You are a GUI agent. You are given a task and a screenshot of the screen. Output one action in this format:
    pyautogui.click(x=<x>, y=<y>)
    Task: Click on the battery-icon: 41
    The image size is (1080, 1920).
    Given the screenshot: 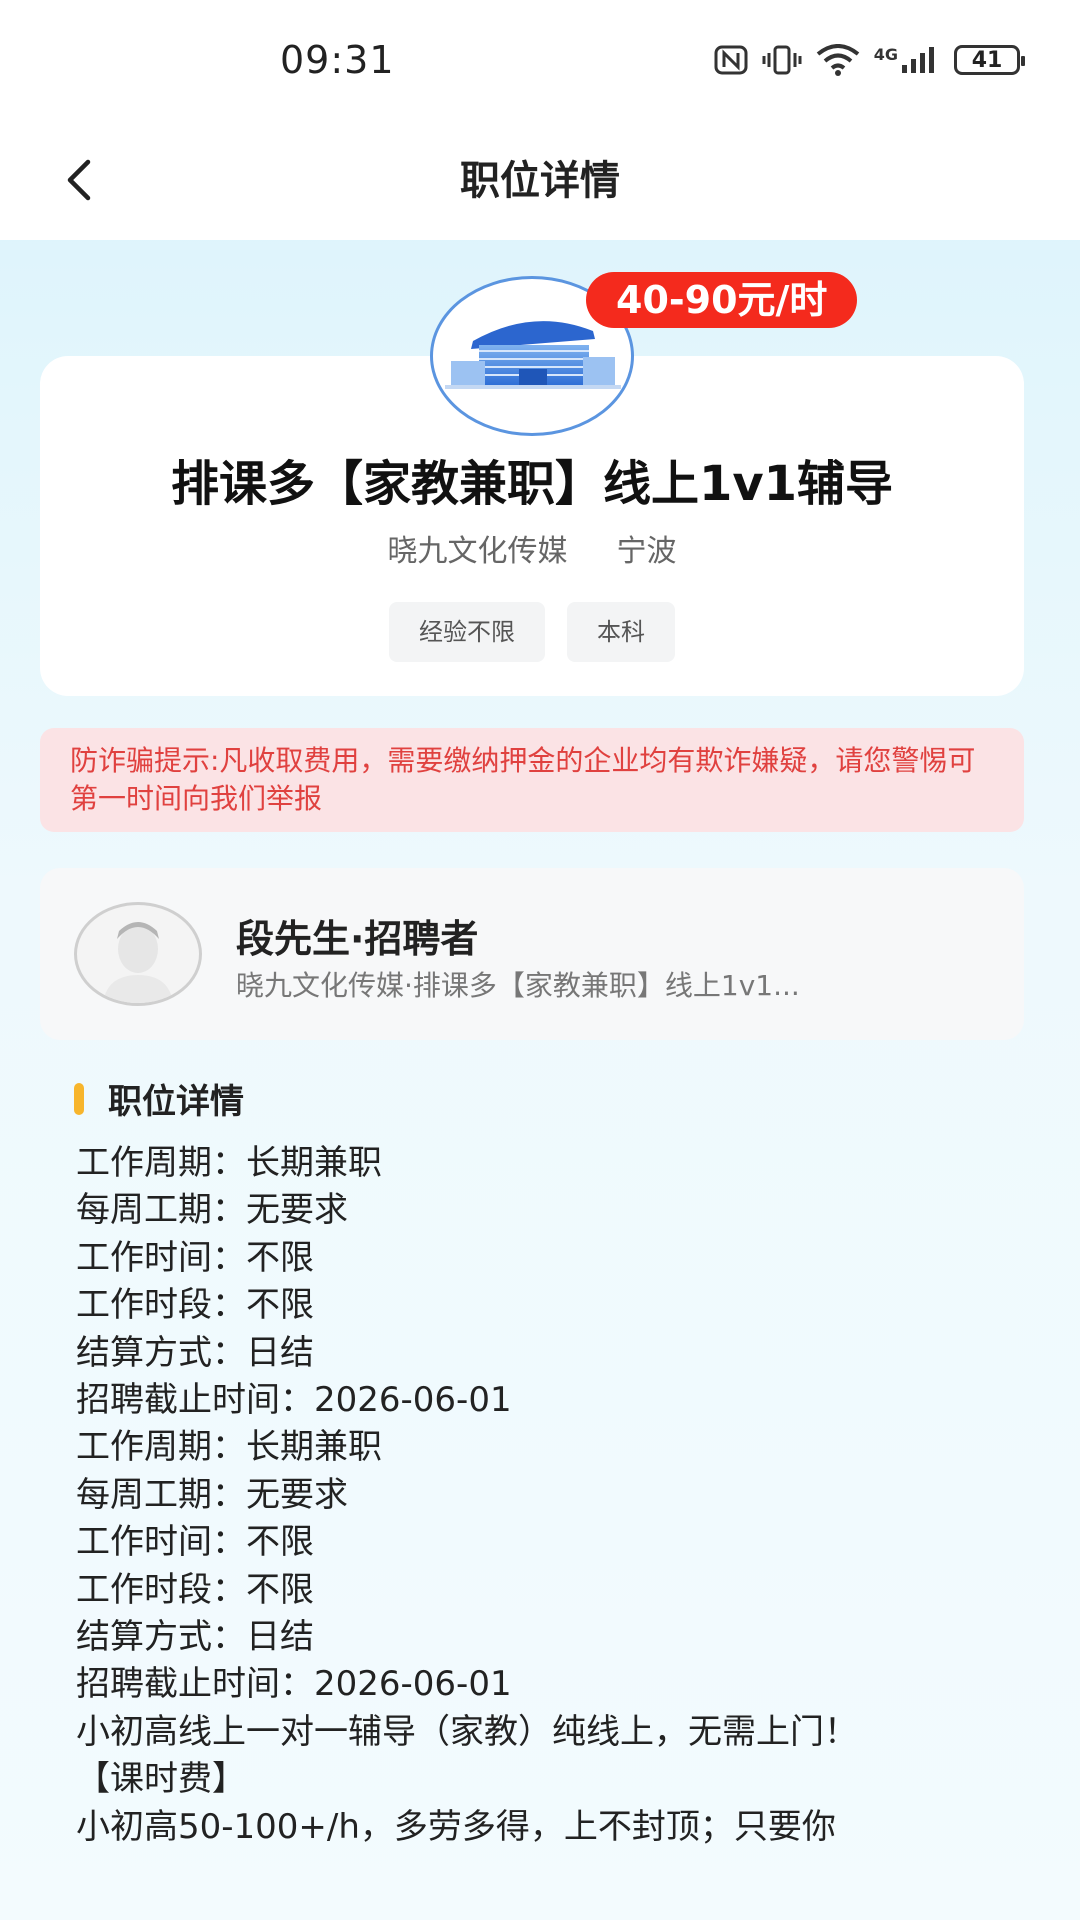 What is the action you would take?
    pyautogui.click(x=989, y=60)
    